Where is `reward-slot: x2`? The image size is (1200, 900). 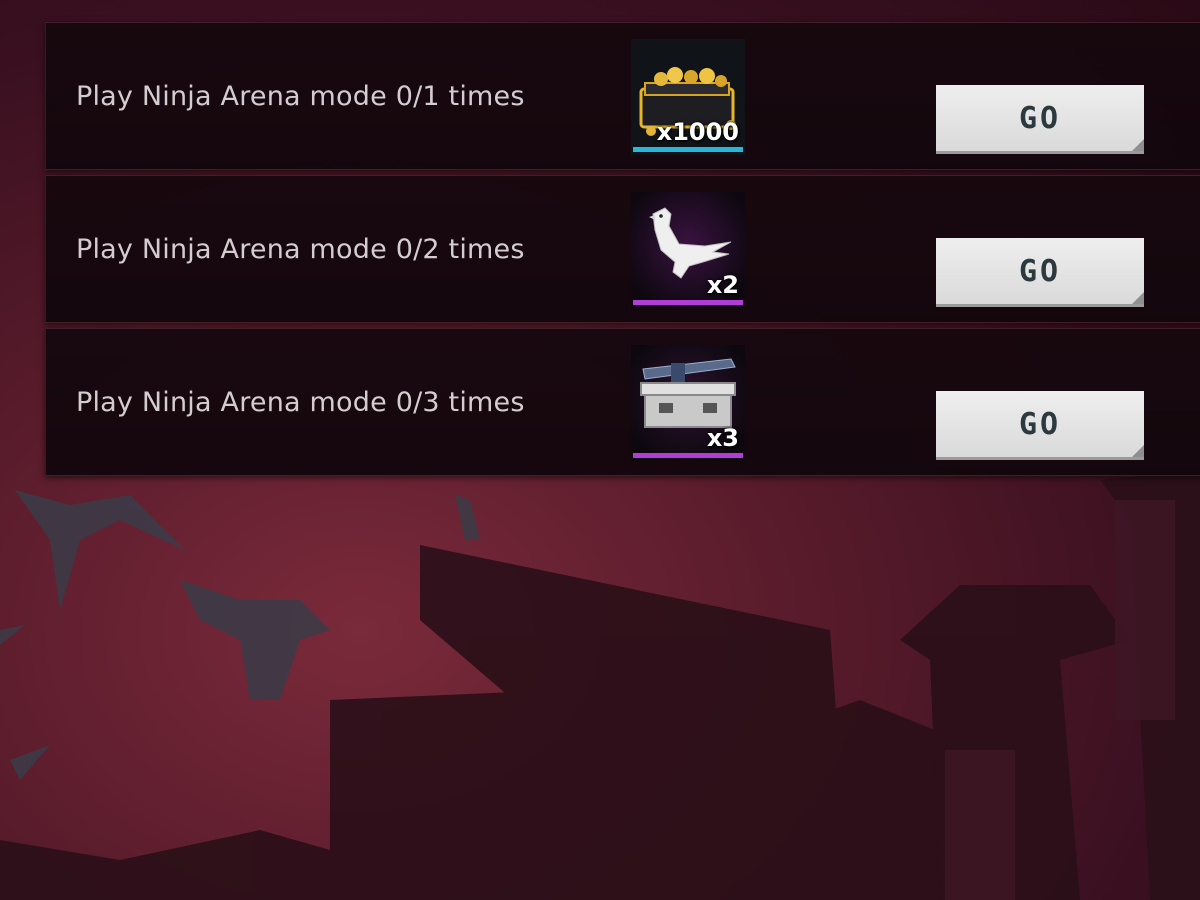 reward-slot: x2 is located at coordinates (688, 250).